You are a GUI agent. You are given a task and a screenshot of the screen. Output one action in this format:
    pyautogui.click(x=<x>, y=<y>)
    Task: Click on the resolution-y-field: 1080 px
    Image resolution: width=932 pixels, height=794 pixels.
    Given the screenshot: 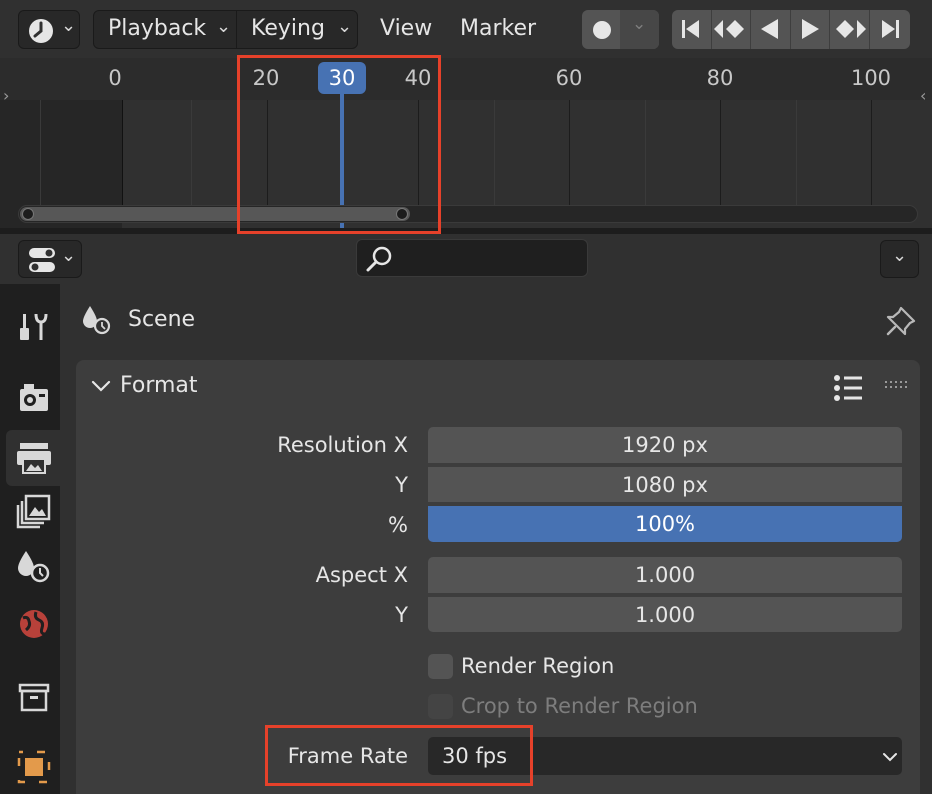 What is the action you would take?
    pyautogui.click(x=665, y=484)
    